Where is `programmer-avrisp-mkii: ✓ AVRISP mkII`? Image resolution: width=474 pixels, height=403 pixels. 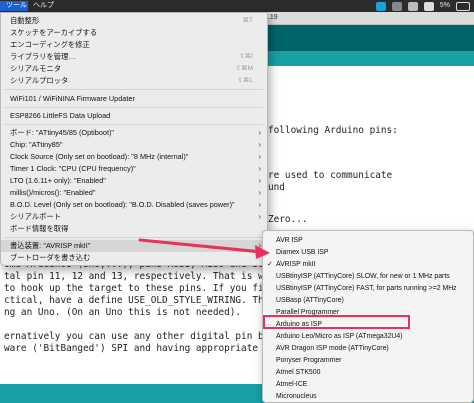
programmer-avrisp-mkii: ✓ AVRISP mkII is located at coordinates (368, 265).